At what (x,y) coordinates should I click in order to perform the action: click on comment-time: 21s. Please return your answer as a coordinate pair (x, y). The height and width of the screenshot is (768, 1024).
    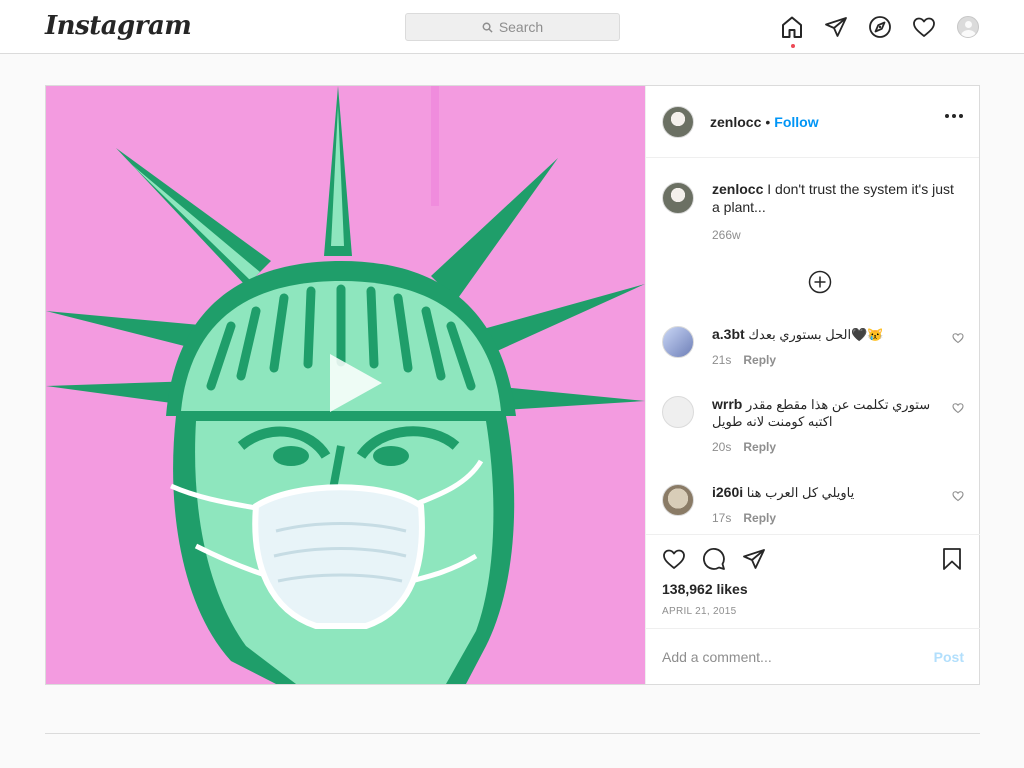
    Looking at the image, I should click on (721, 360).